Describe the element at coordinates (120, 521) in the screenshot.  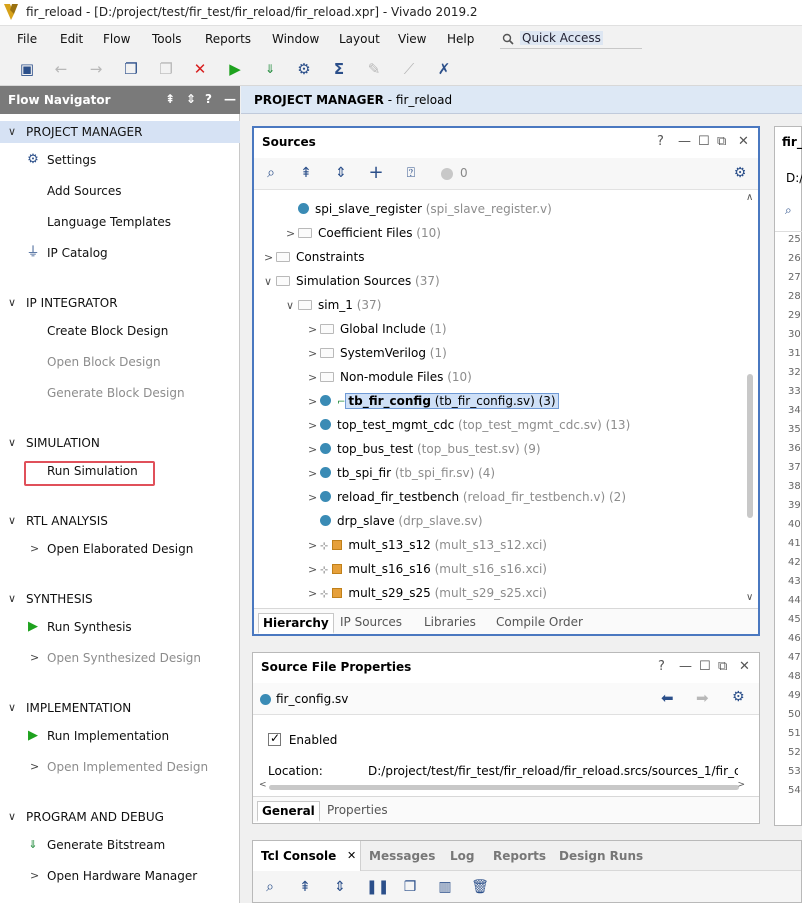
I see `section-rtl-analysis: ∨ RTL ANALYSIS` at that location.